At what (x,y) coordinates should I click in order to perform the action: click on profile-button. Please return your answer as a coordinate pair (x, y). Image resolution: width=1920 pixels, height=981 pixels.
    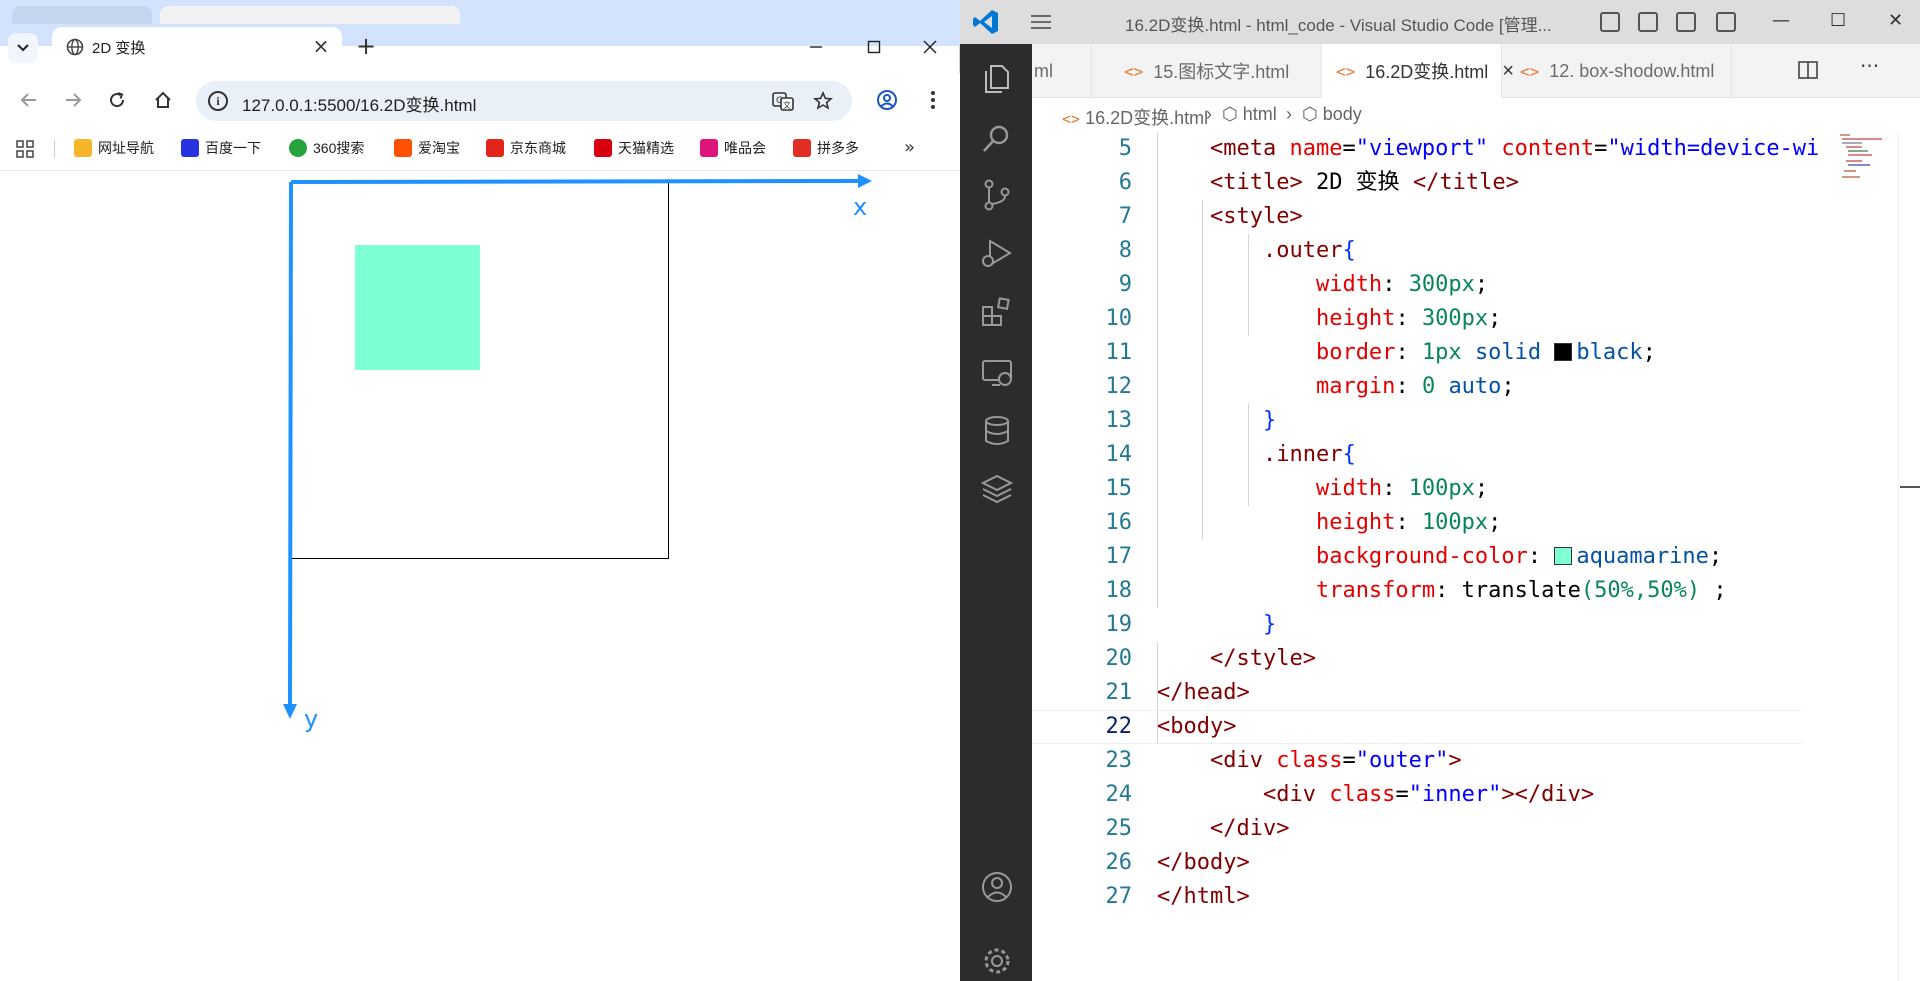
    Looking at the image, I should click on (887, 100).